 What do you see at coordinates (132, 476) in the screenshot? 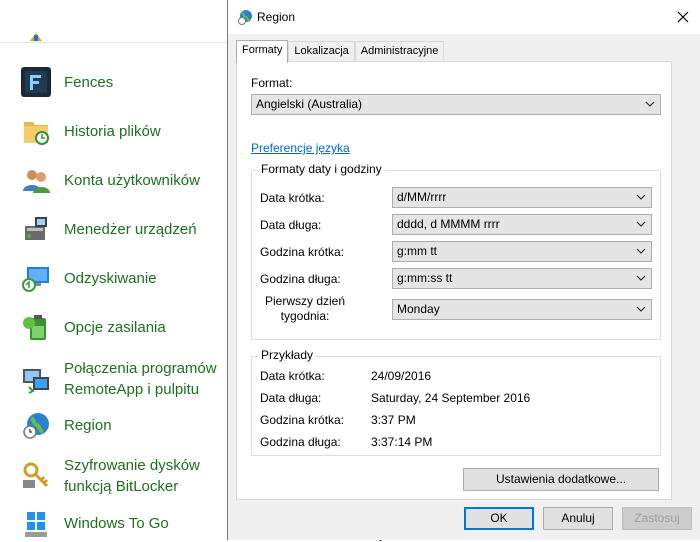
I see `cp-item-label: Szyfrowanie dysków funkcją BitLocker` at bounding box center [132, 476].